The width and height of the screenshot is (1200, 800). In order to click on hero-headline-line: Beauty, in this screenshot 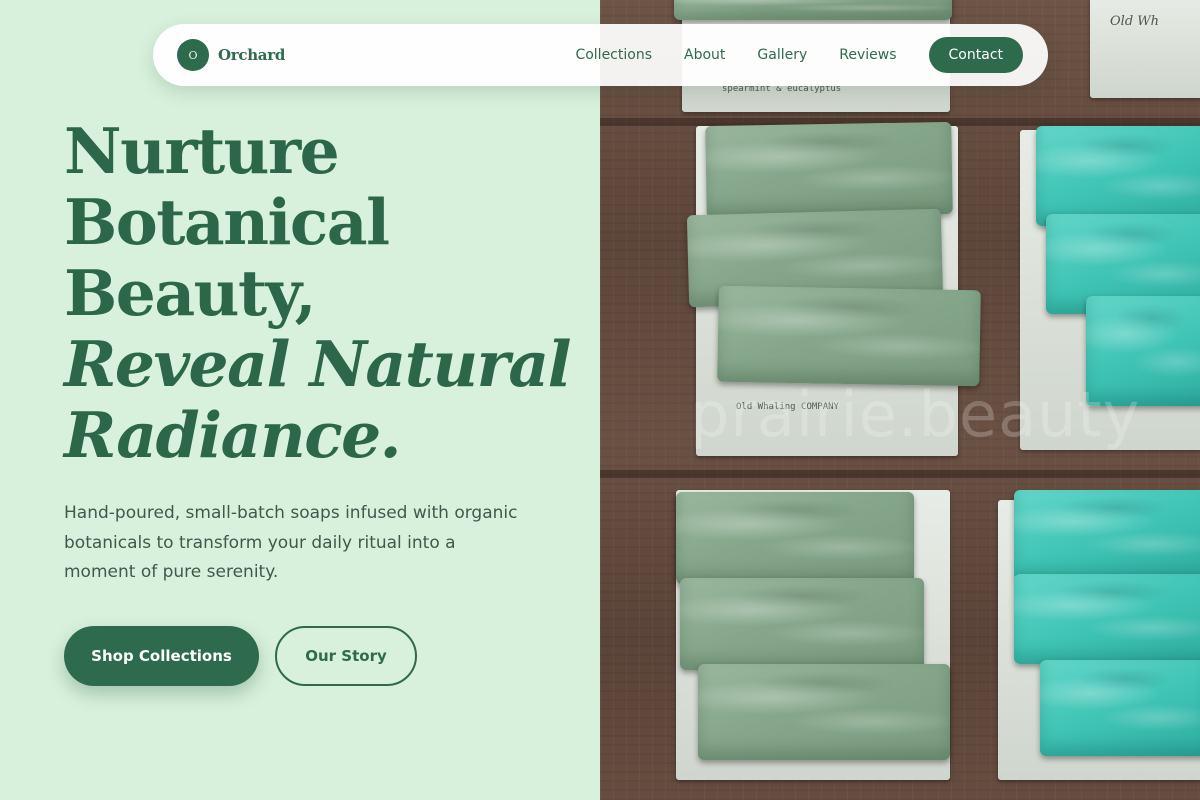, I will do `click(190, 293)`.